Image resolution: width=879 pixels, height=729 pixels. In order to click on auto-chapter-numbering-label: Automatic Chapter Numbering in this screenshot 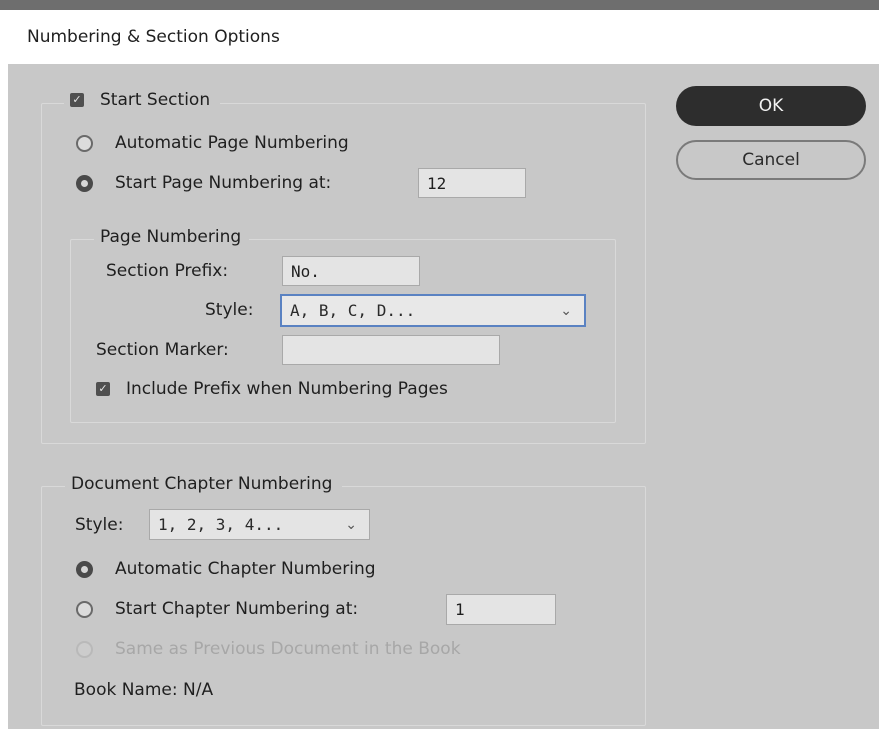, I will do `click(245, 569)`.